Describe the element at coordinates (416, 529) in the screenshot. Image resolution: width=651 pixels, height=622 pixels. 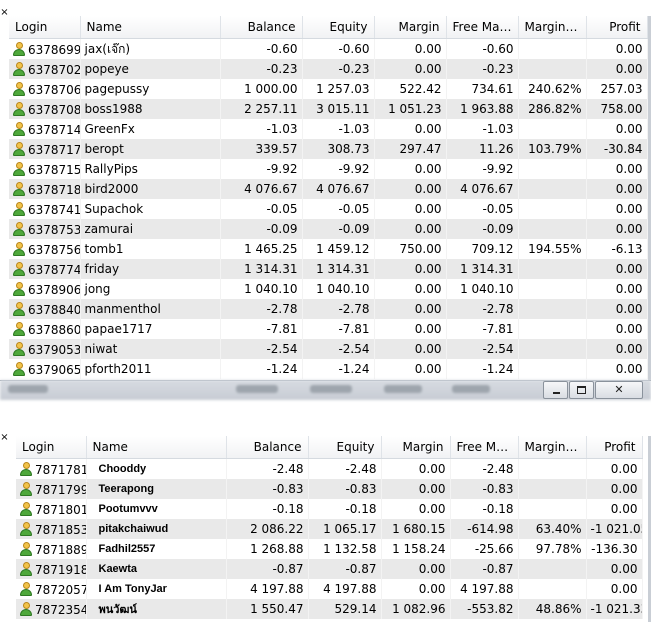
I see `margin-cell: 1 680.15` at that location.